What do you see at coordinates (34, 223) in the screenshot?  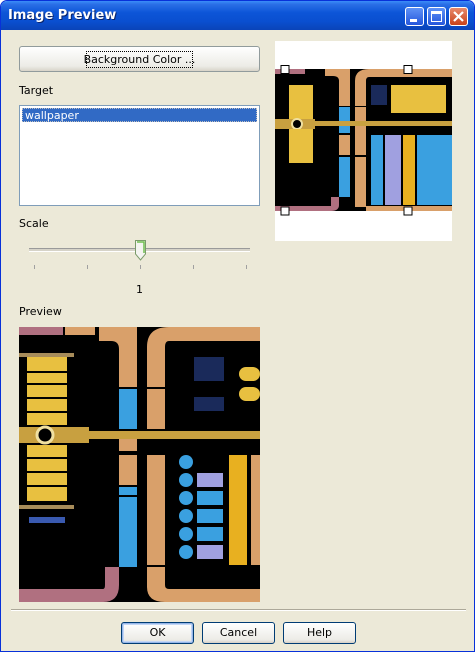 I see `scale-label: Scale` at bounding box center [34, 223].